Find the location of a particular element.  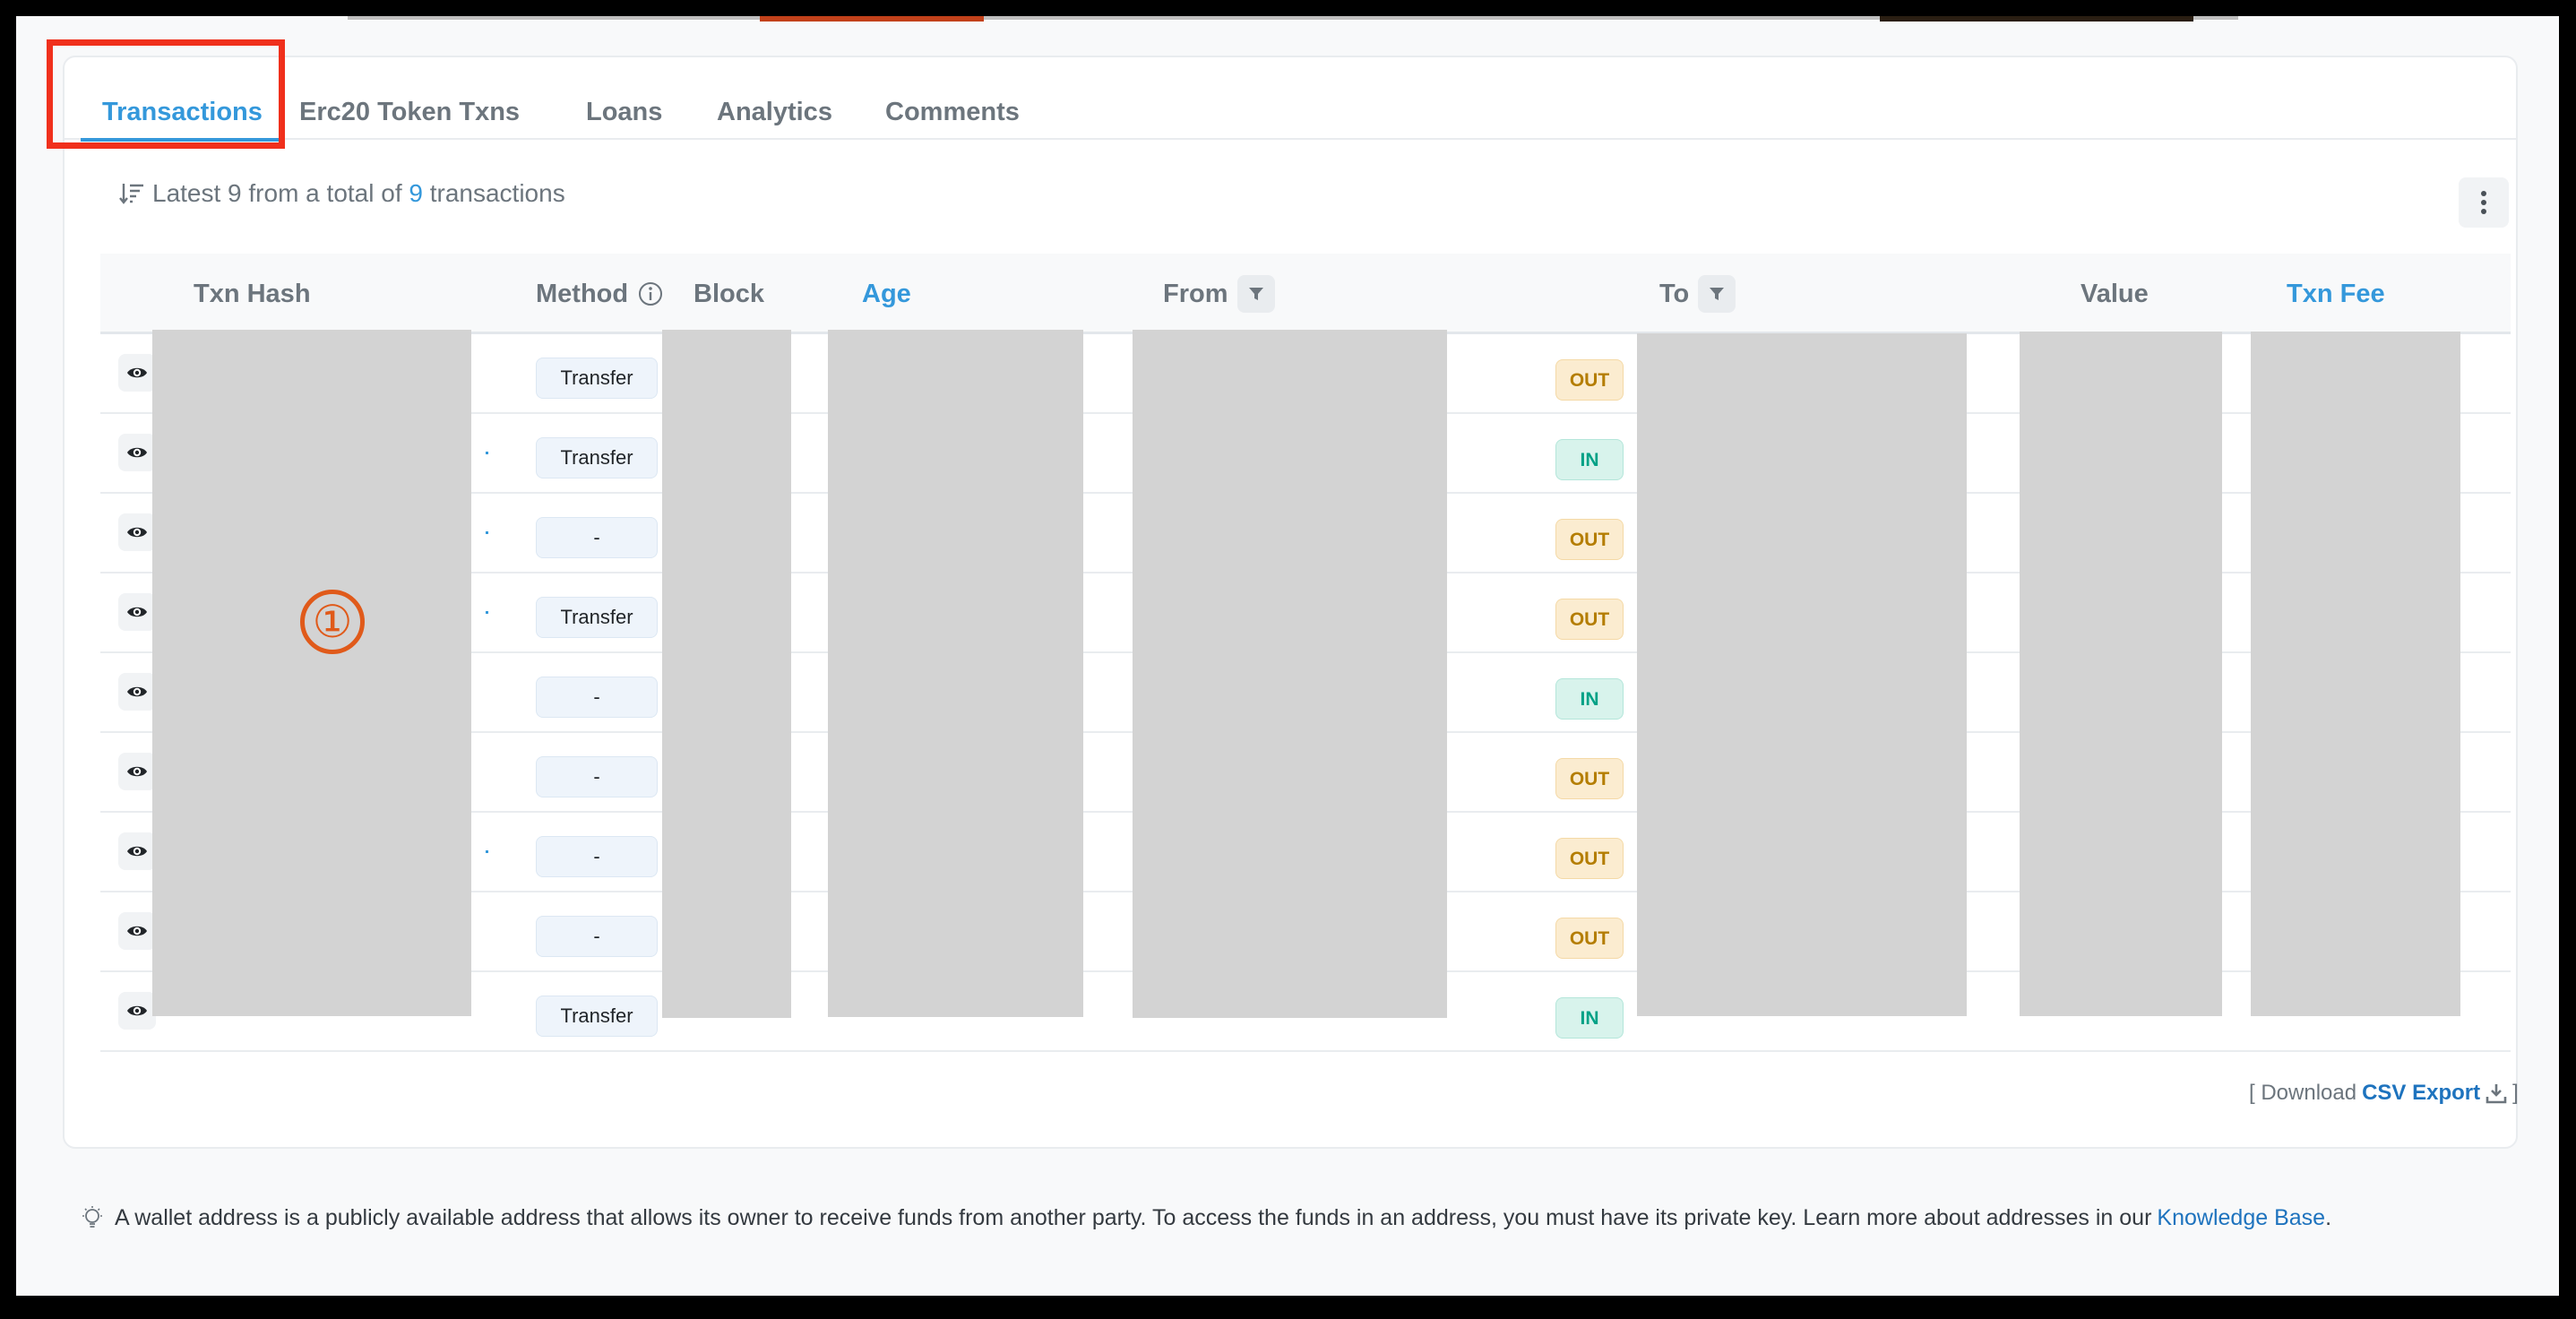

col-method: Method is located at coordinates (600, 294).